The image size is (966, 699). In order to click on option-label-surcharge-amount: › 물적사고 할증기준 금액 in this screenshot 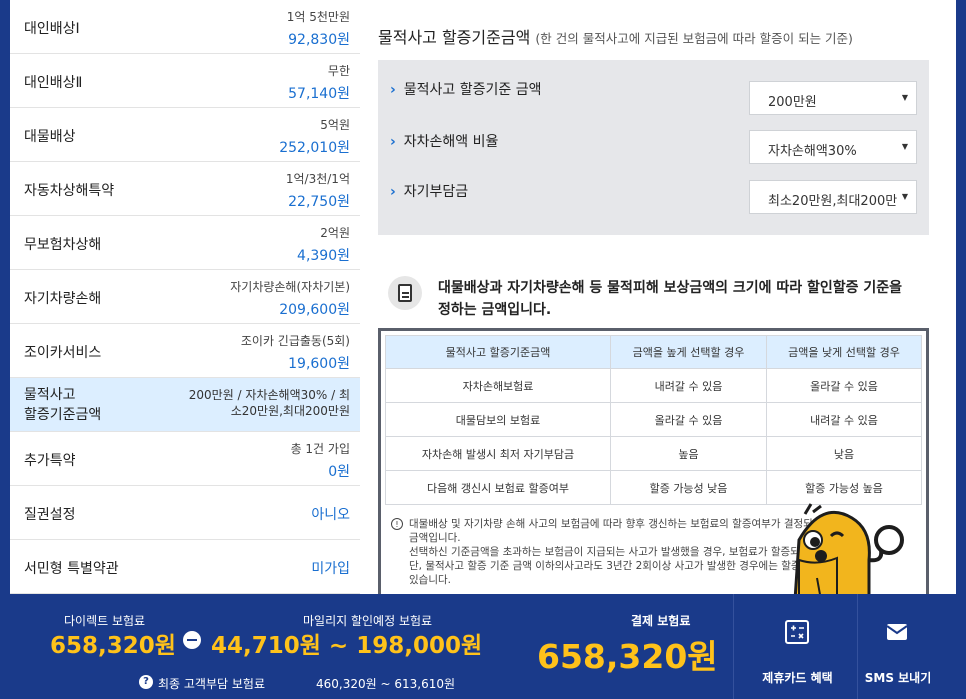, I will do `click(465, 89)`.